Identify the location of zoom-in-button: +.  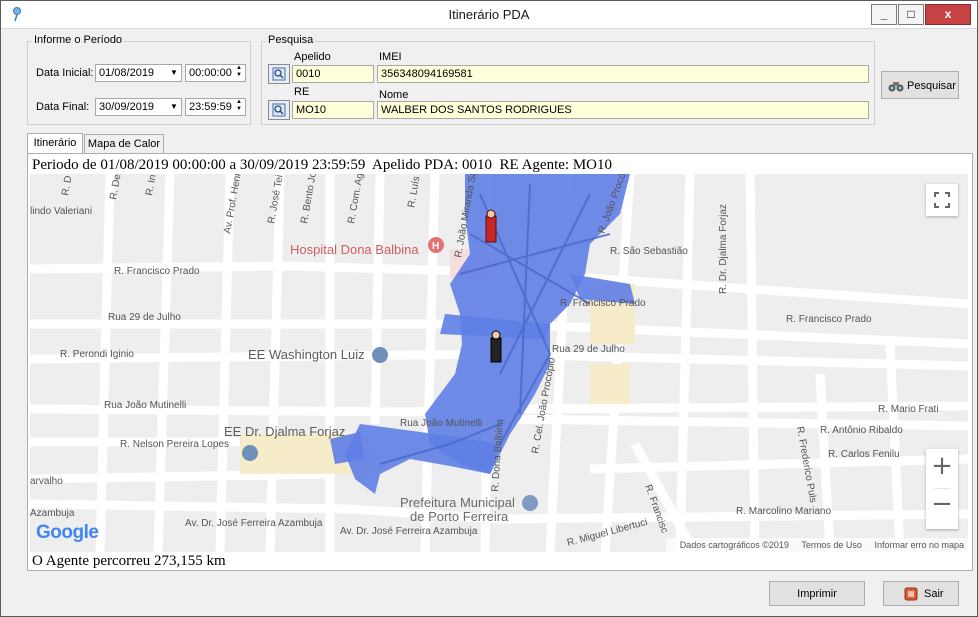
(942, 466).